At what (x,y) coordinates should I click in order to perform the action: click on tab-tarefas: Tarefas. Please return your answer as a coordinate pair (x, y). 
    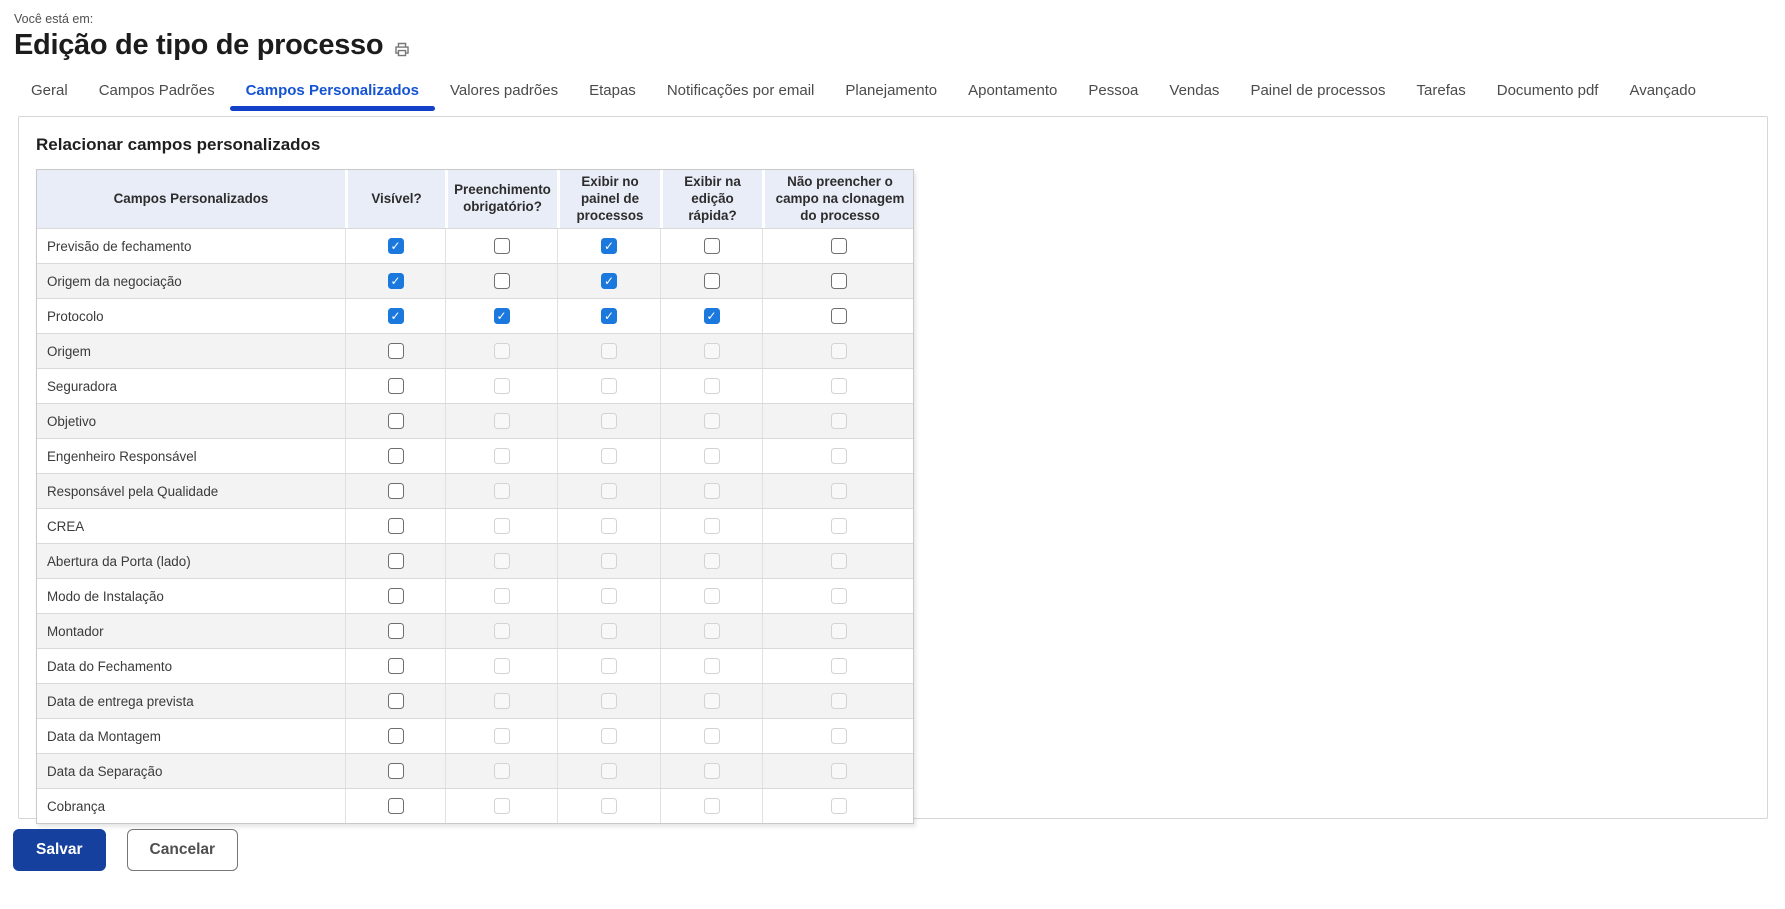
    Looking at the image, I should click on (1441, 96).